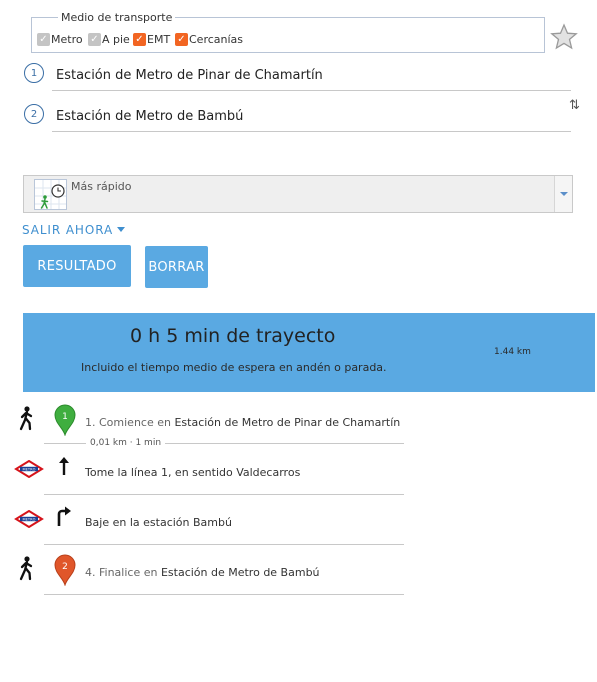 The height and width of the screenshot is (682, 597). Describe the element at coordinates (139, 39) in the screenshot. I see `emt-checkbox: ✓` at that location.